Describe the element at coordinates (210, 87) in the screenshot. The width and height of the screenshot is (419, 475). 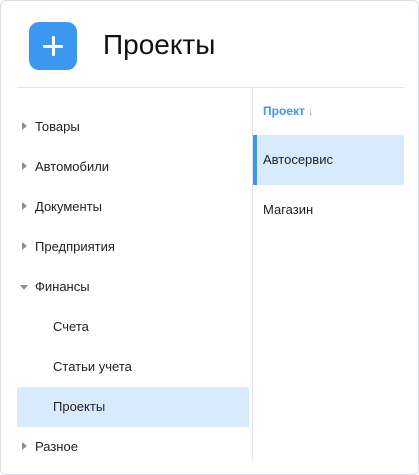
I see `header-divider` at that location.